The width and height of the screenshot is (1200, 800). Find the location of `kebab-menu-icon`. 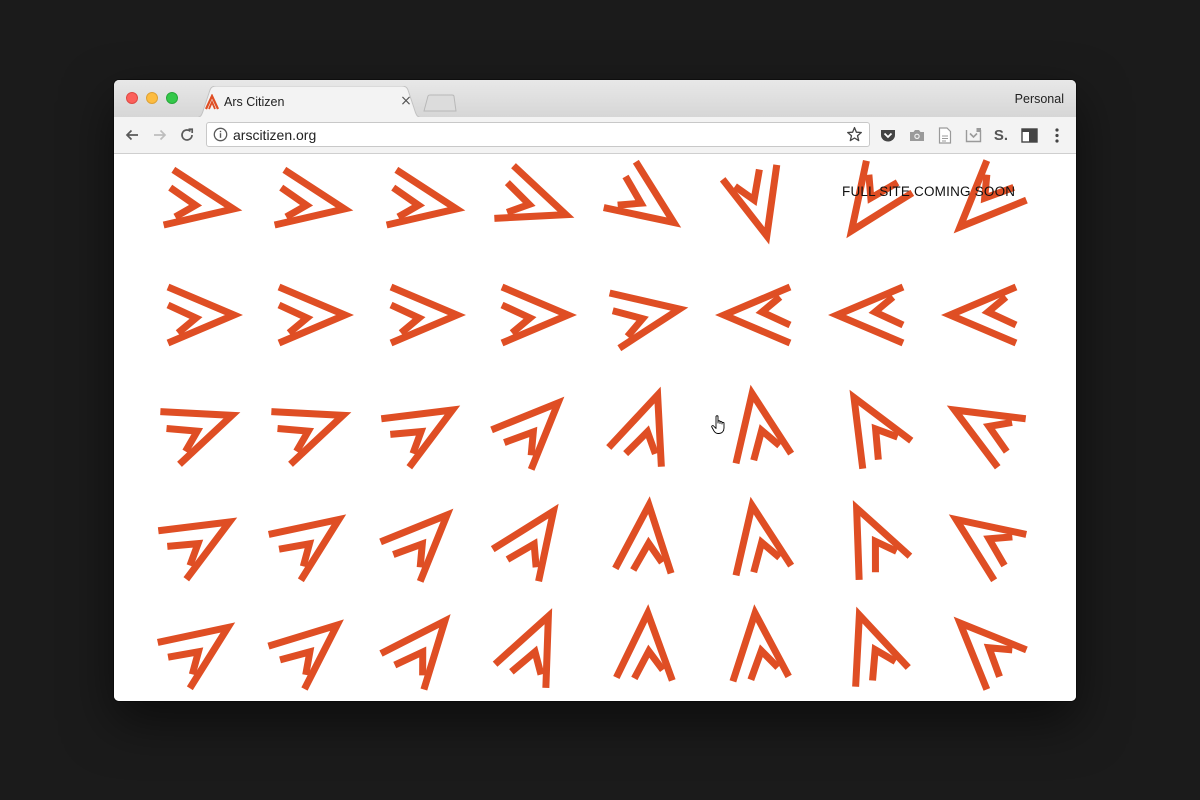

kebab-menu-icon is located at coordinates (1057, 135).